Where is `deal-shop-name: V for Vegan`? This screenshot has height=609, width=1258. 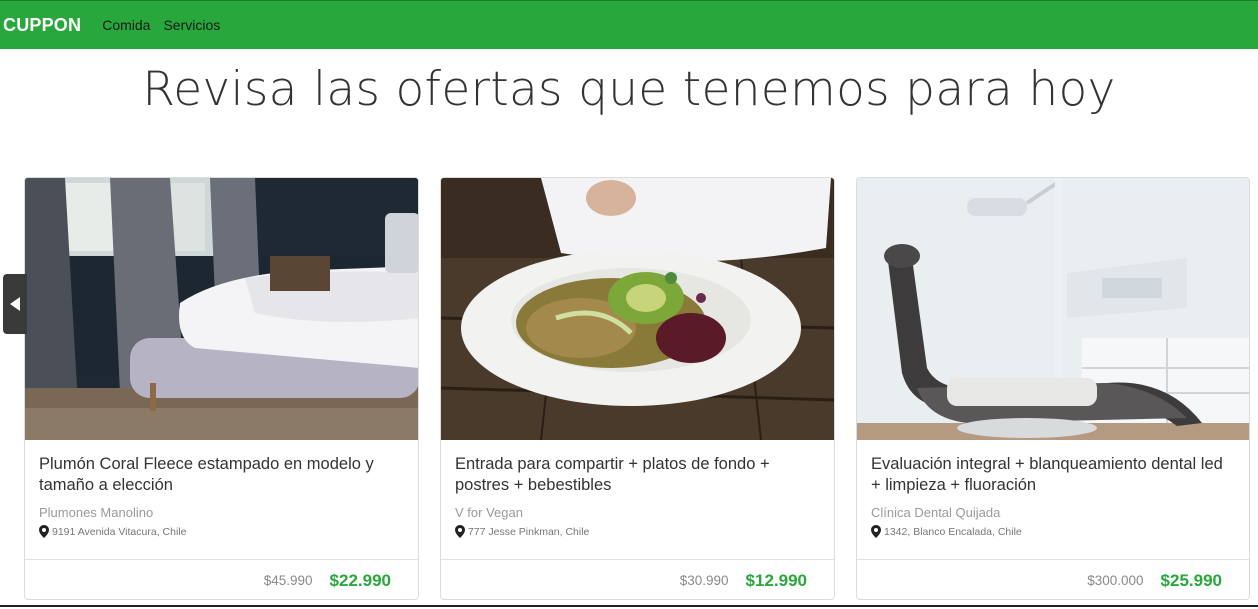
deal-shop-name: V for Vegan is located at coordinates (489, 512).